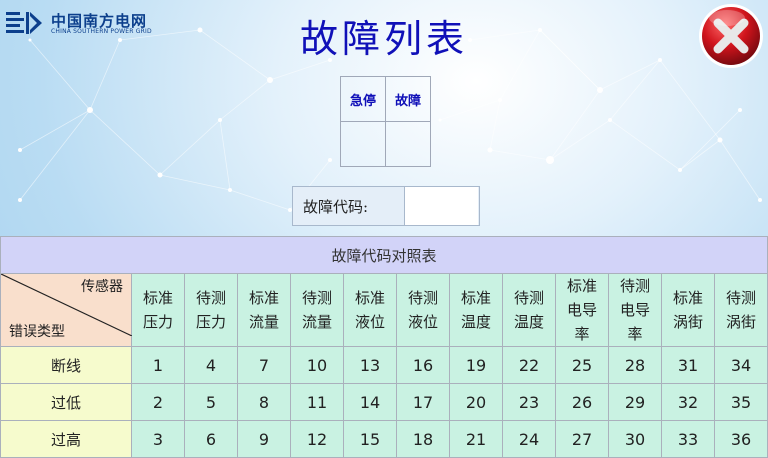 This screenshot has height=458, width=768. I want to click on fault-code-cell: 16, so click(423, 365).